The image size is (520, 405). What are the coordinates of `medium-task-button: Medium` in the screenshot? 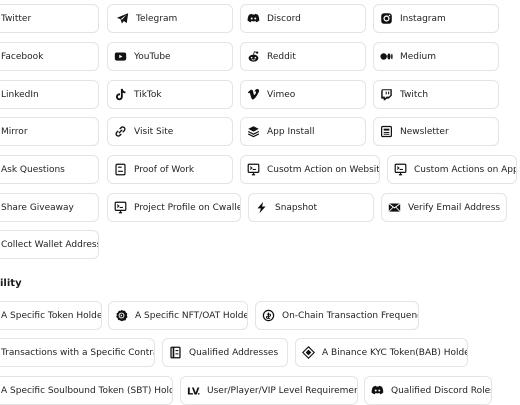 It's located at (436, 56).